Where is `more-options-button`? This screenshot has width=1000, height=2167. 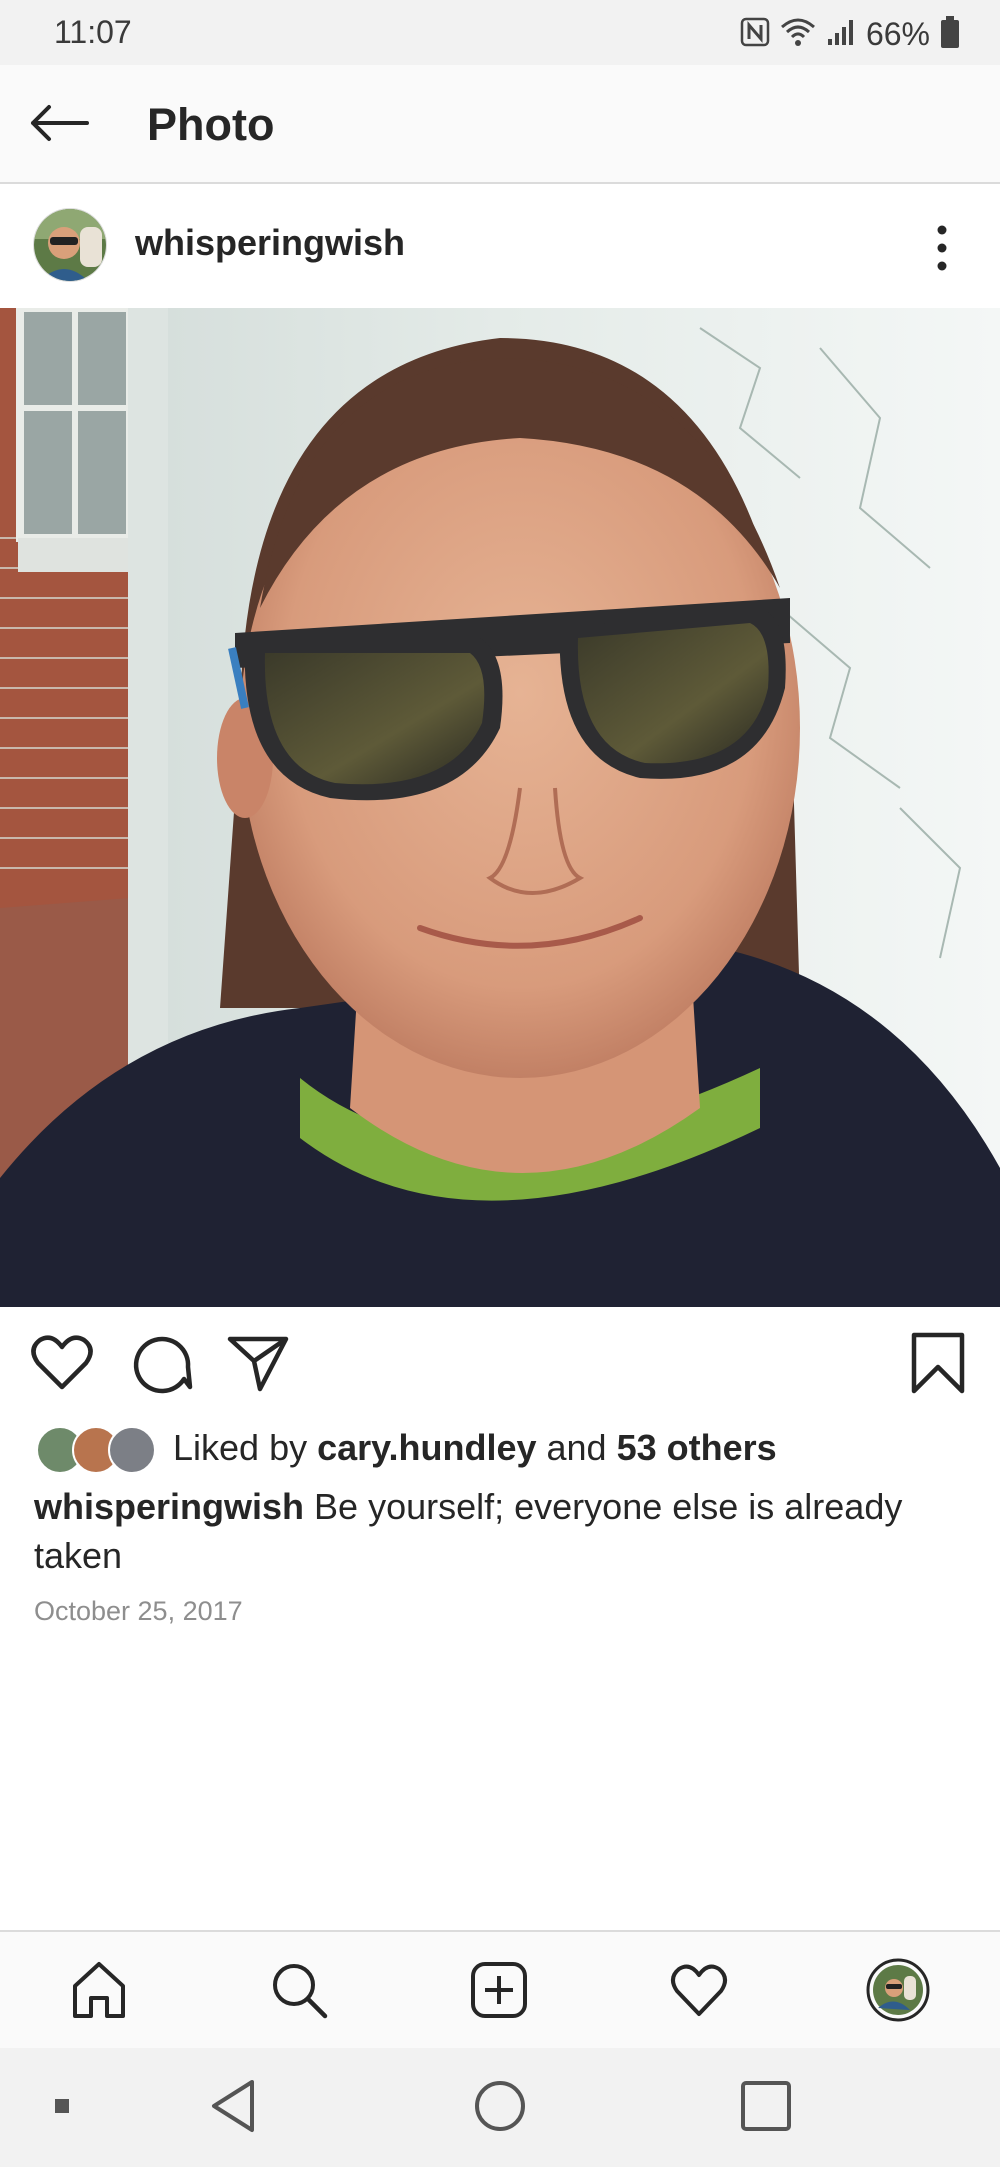
more-options-button is located at coordinates (942, 248).